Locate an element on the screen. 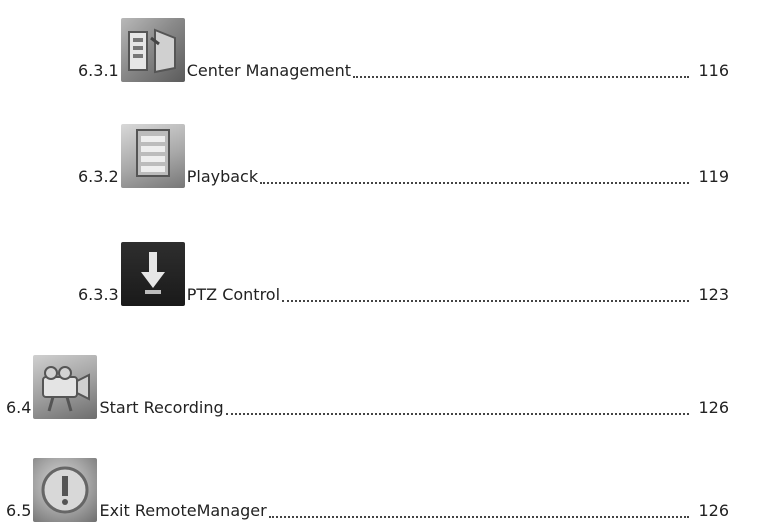  toc-page-number: 116 is located at coordinates (713, 70).